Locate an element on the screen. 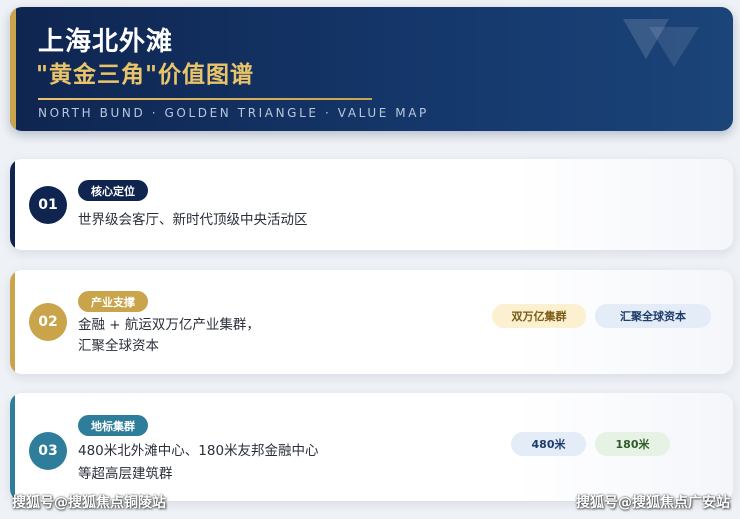  card-description: 世界级会客厅、新时代顶级中央活动区 is located at coordinates (193, 220).